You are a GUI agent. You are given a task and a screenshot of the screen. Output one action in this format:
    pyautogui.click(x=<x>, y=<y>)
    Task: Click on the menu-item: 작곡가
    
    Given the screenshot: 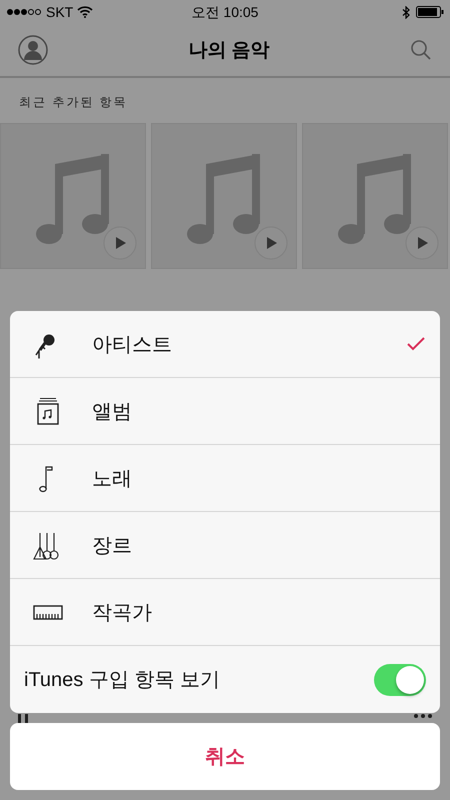 What is the action you would take?
    pyautogui.click(x=225, y=612)
    